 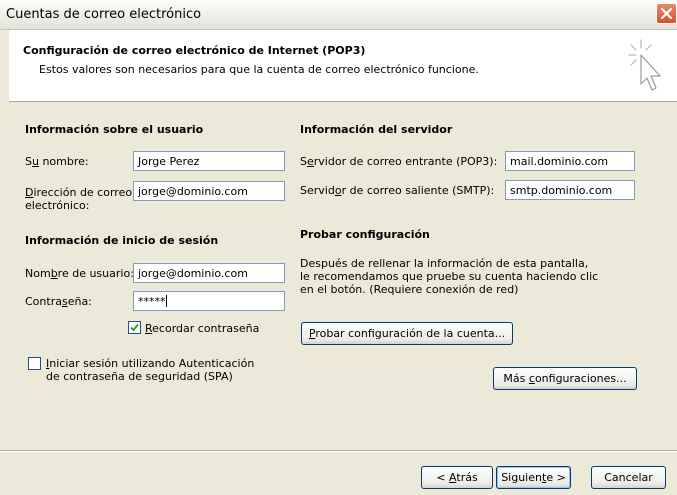 What do you see at coordinates (570, 190) in the screenshot?
I see `outgoing-server-field: smtp.dominio.com` at bounding box center [570, 190].